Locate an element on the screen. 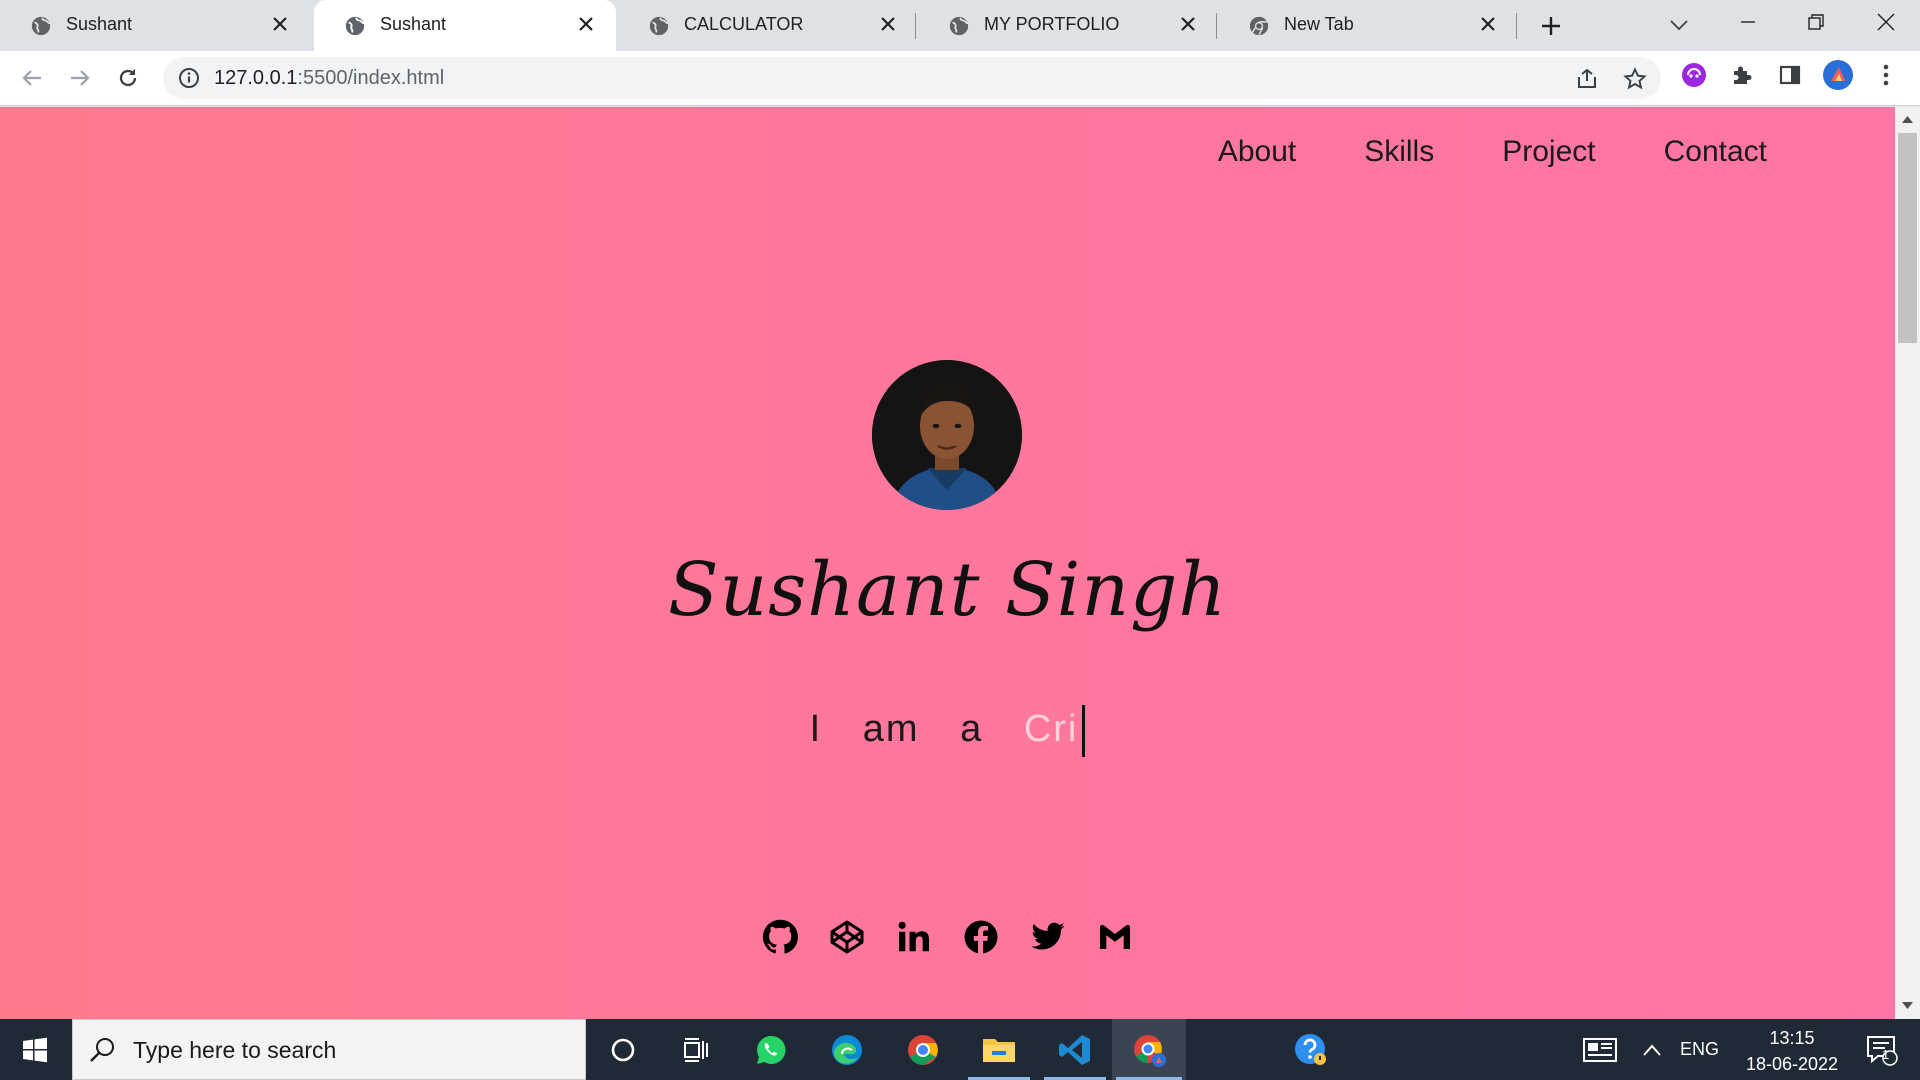 This screenshot has height=1080, width=1920. typed-tagline: I am a Cri is located at coordinates (947, 731).